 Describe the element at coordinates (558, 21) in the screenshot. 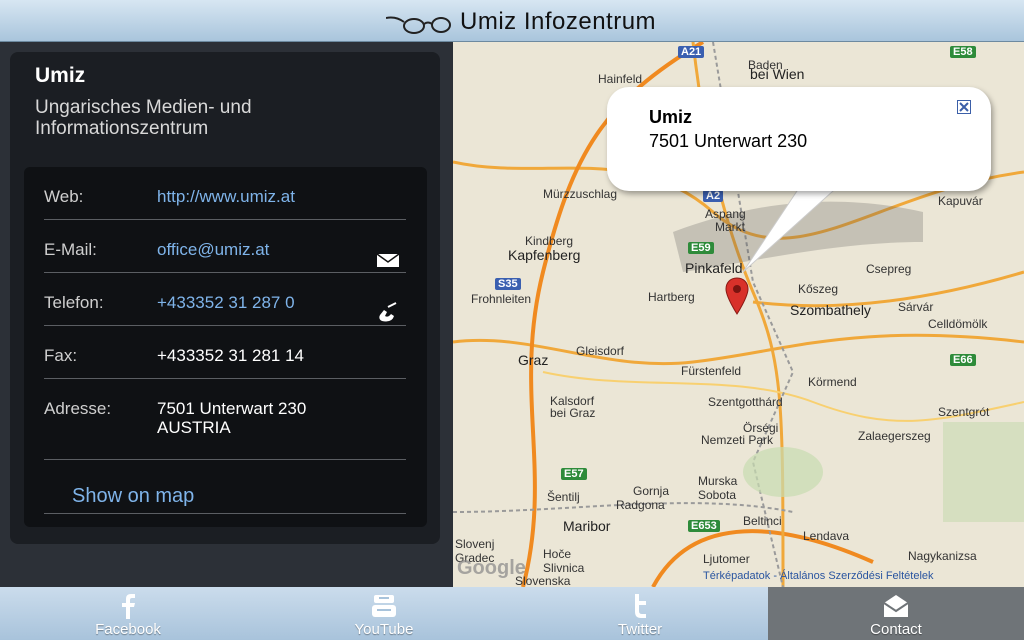

I see `app-title: Umiz Infozentrum` at that location.